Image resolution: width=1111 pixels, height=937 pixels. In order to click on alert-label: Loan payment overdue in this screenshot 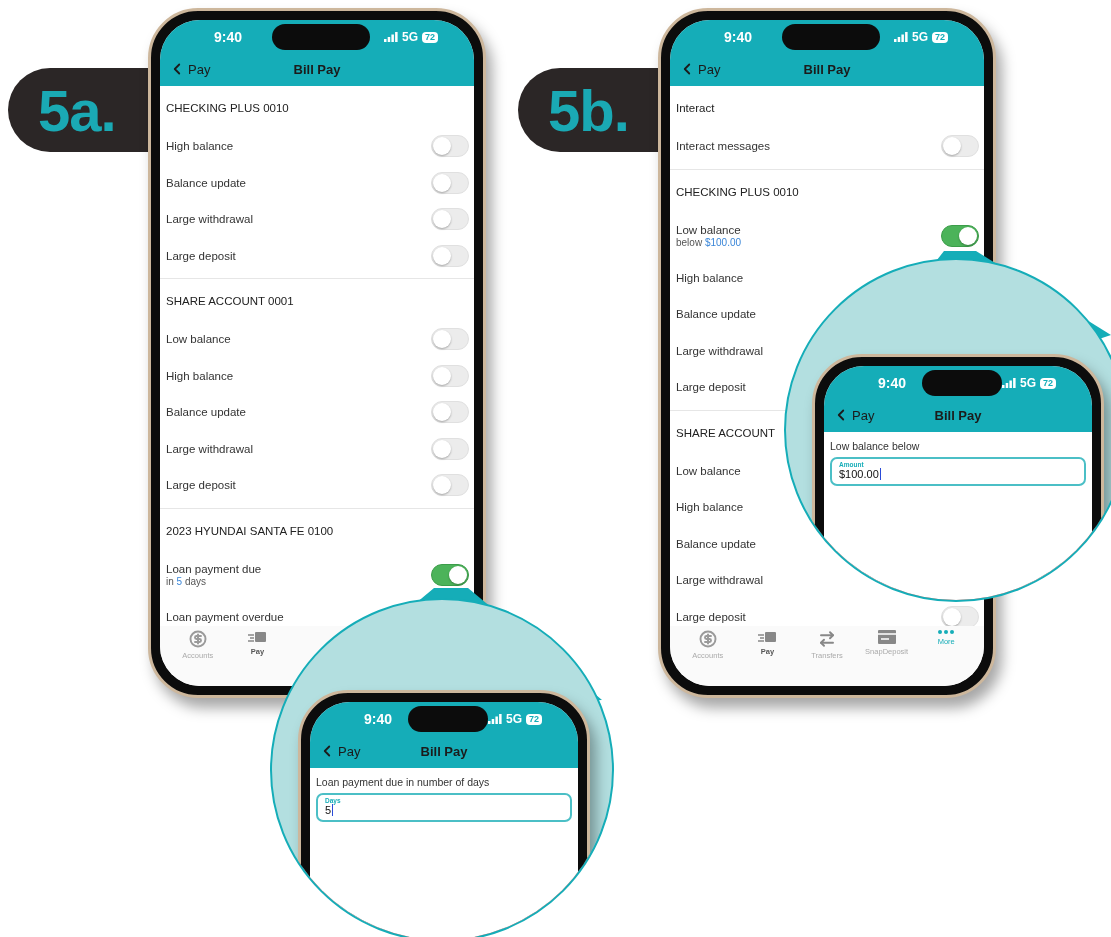, I will do `click(225, 616)`.